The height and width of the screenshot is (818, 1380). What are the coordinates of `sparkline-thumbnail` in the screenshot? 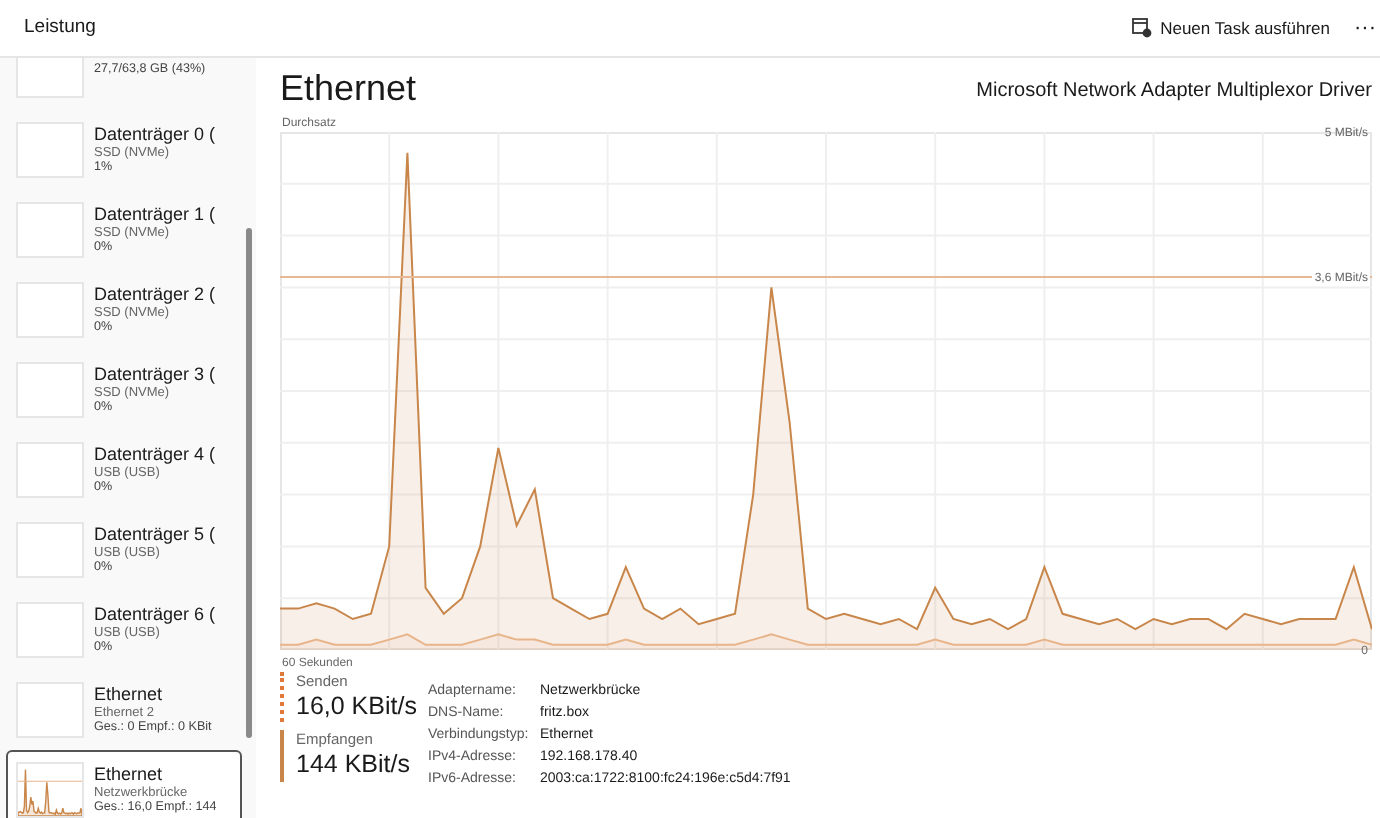 It's located at (50, 790).